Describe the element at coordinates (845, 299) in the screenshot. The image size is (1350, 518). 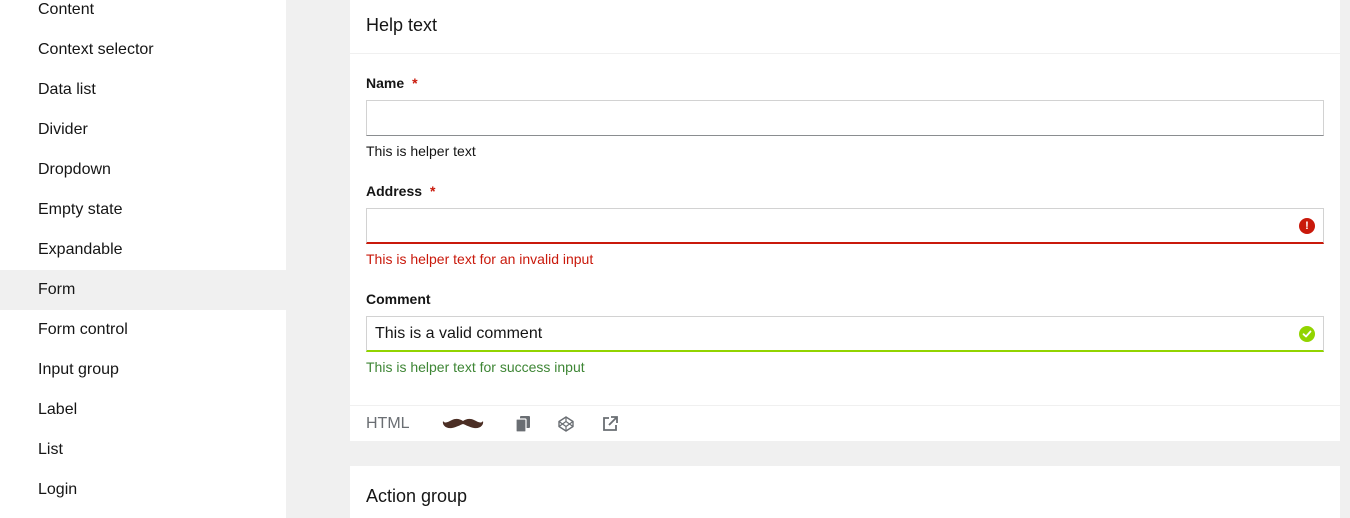
I see `comment-label: Comment` at that location.